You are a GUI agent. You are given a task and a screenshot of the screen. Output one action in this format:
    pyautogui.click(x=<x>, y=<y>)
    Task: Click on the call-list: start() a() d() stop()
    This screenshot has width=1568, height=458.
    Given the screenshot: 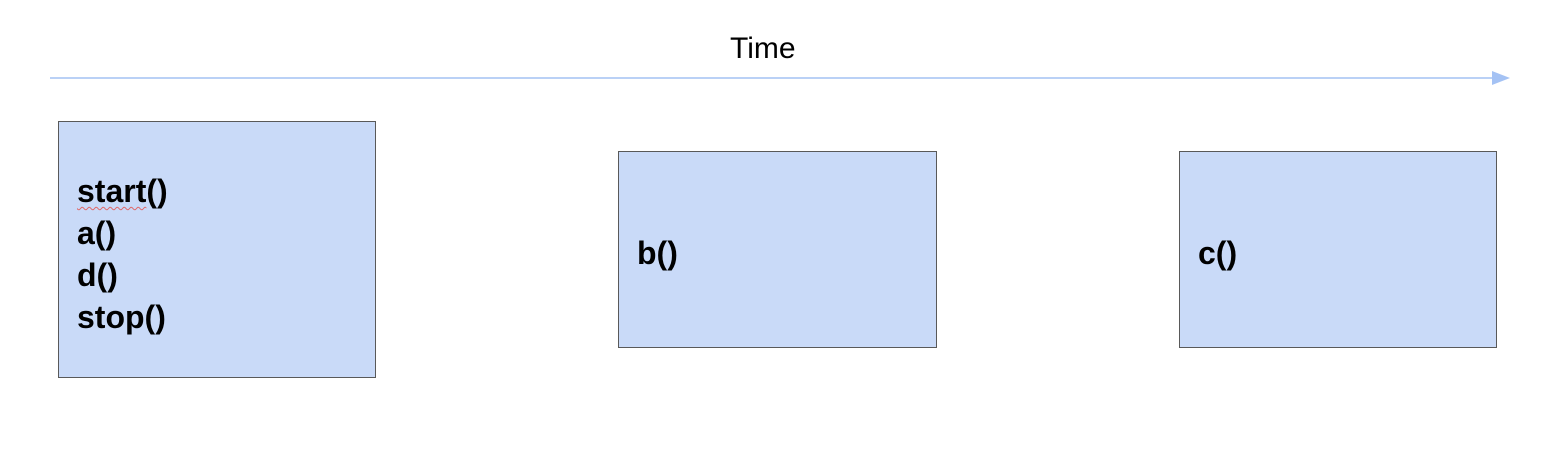 What is the action you would take?
    pyautogui.click(x=122, y=254)
    